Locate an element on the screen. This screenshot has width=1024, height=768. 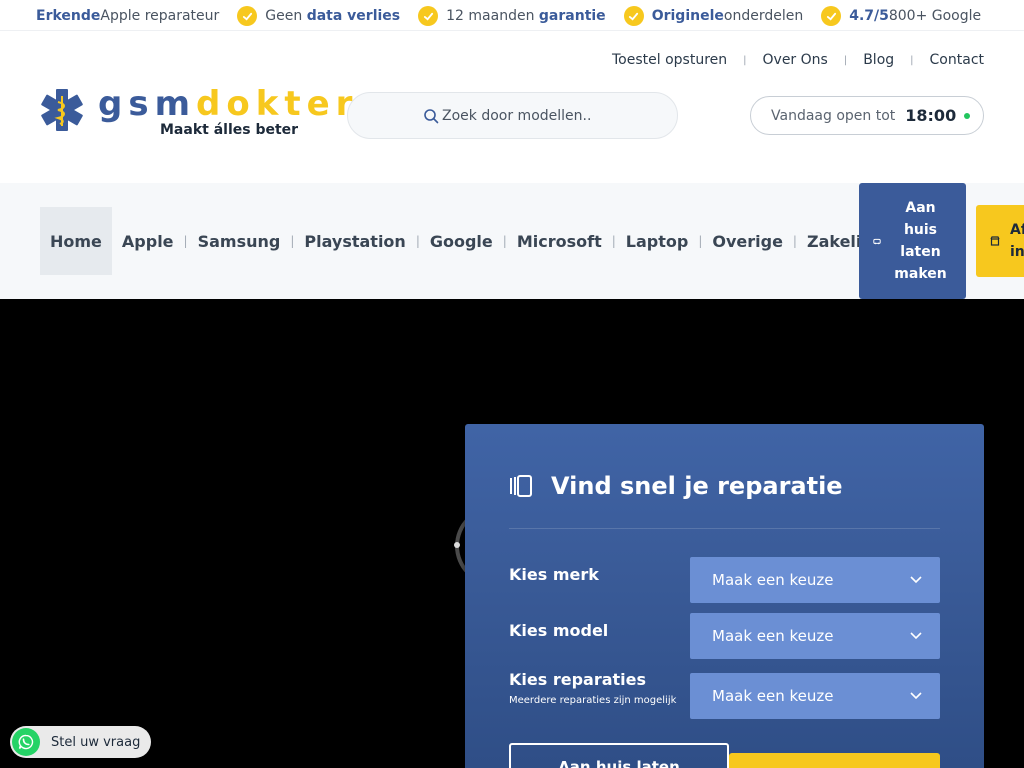
nav-item-apple: Apple is located at coordinates (148, 241).